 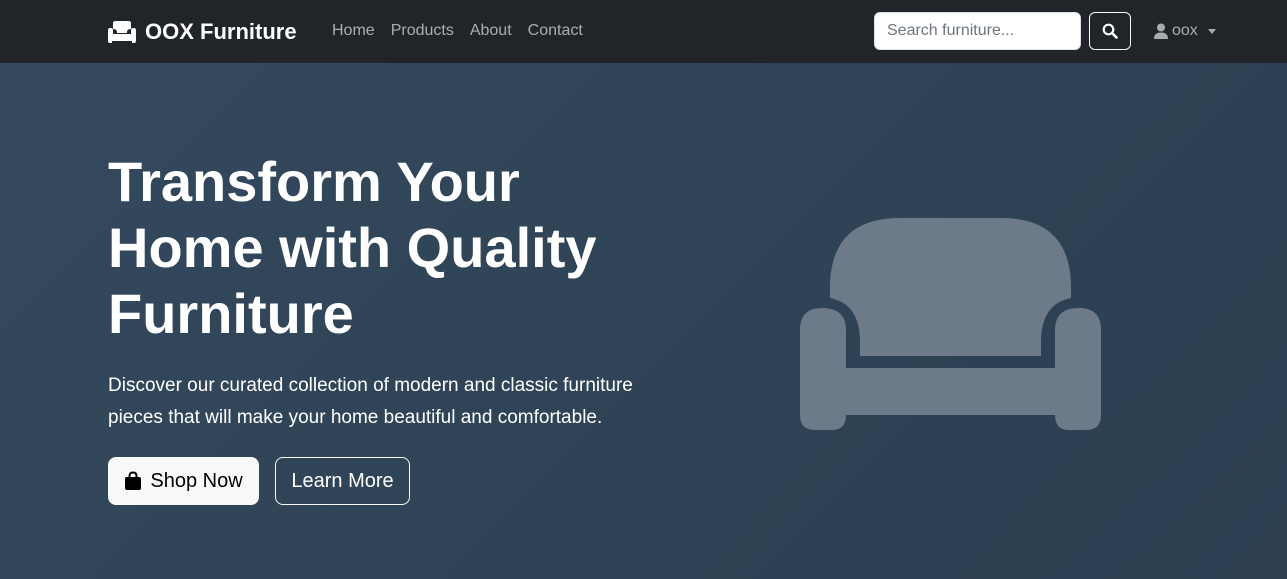 I want to click on search-button, so click(x=1110, y=31).